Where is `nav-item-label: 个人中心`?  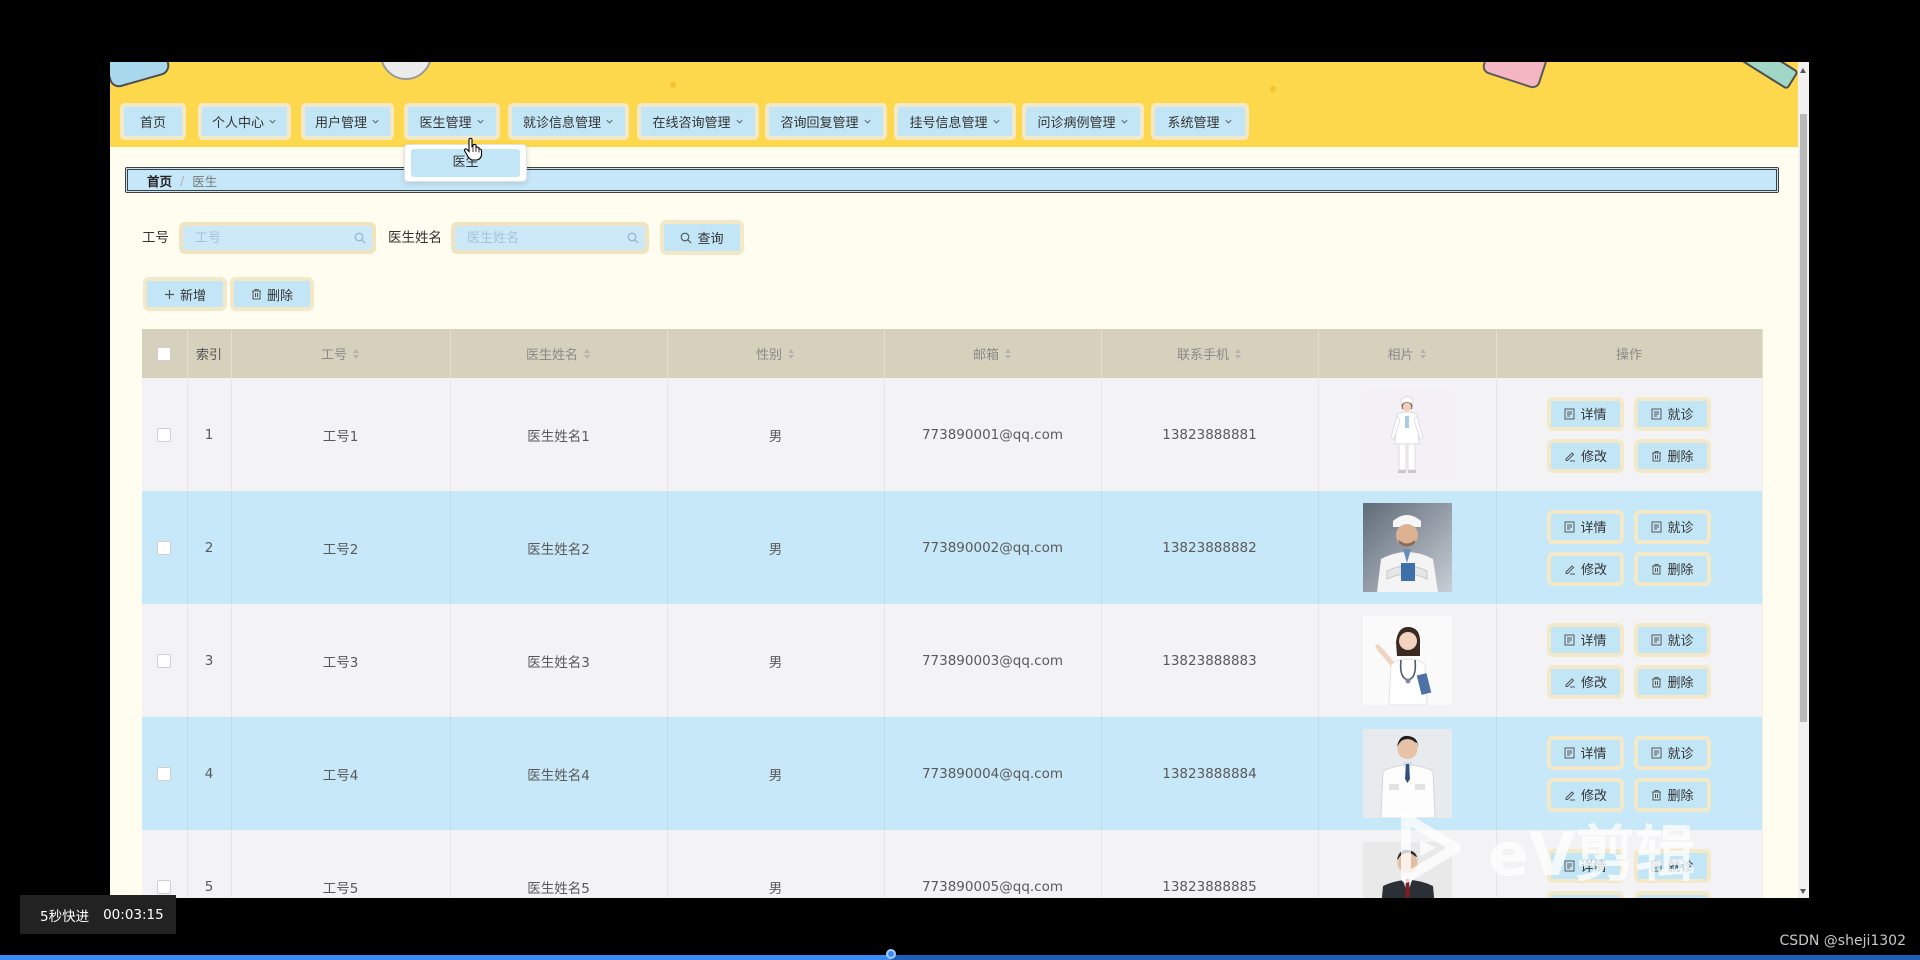
nav-item-label: 个人中心 is located at coordinates (237, 123).